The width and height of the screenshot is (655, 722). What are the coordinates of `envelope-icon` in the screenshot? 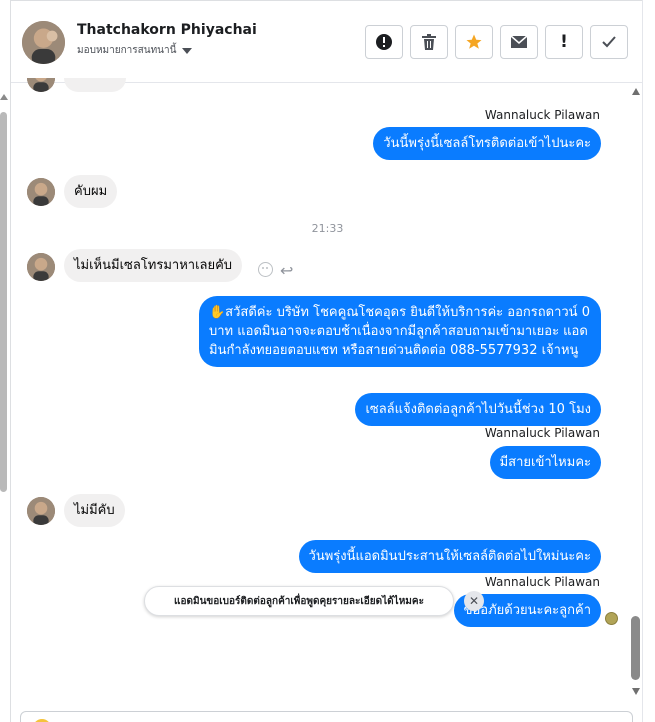 It's located at (519, 41).